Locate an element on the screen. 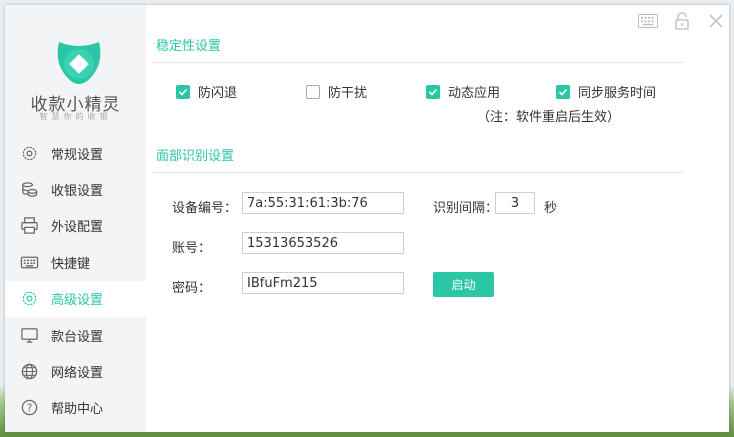  start-button: 启动 is located at coordinates (463, 284).